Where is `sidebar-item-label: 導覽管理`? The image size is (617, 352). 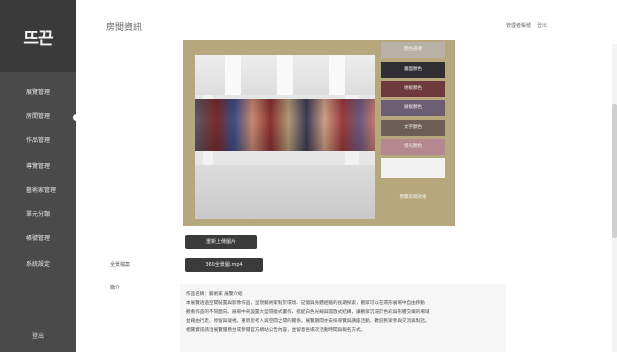 sidebar-item-label: 導覽管理 is located at coordinates (38, 166).